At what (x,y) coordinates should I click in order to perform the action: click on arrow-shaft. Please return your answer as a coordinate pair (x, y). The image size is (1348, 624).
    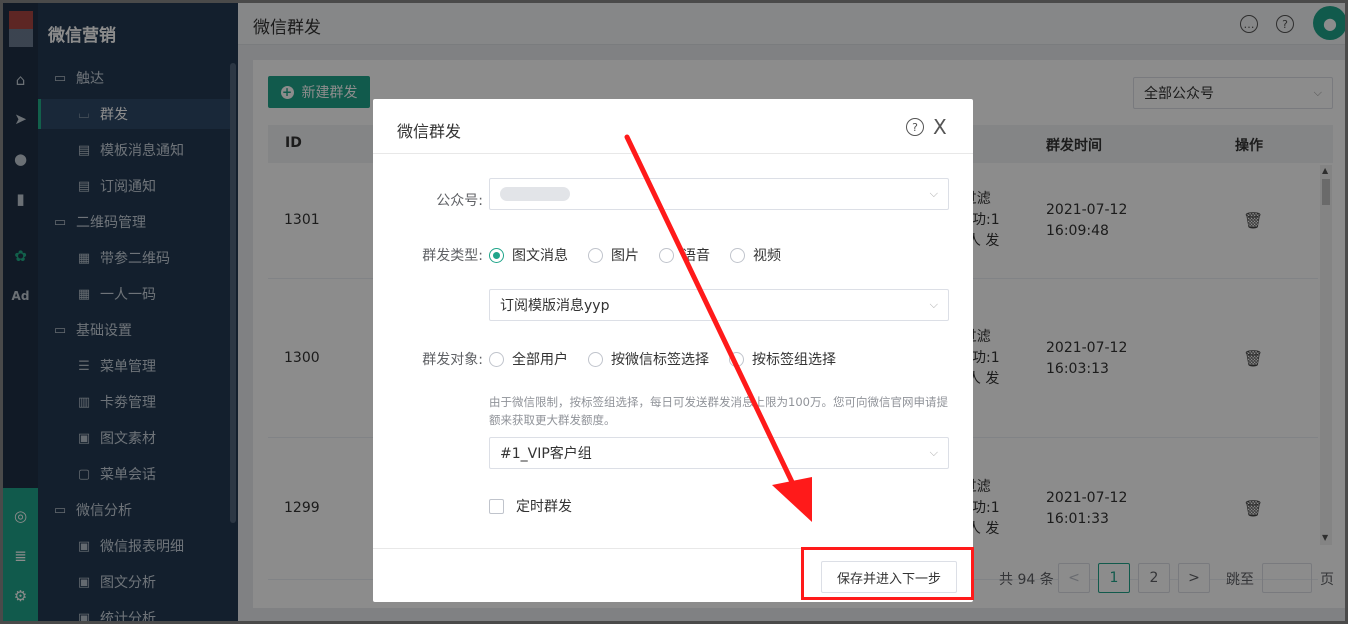
    Looking at the image, I should click on (709, 309).